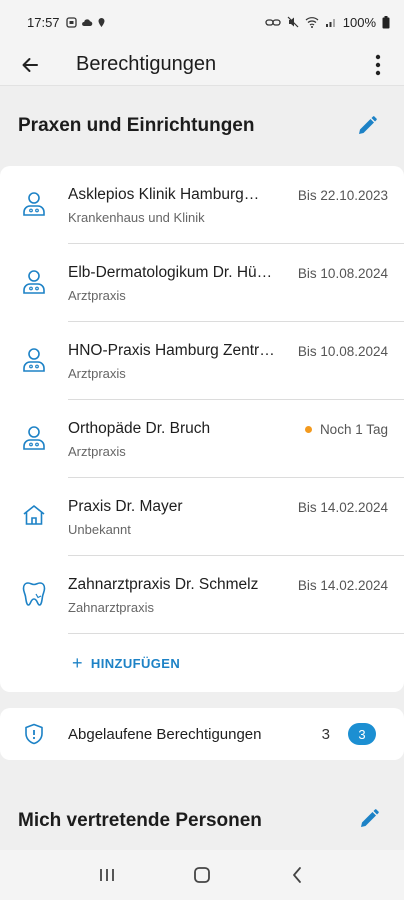  Describe the element at coordinates (43, 22) in the screenshot. I see `clock: 17:57` at that location.